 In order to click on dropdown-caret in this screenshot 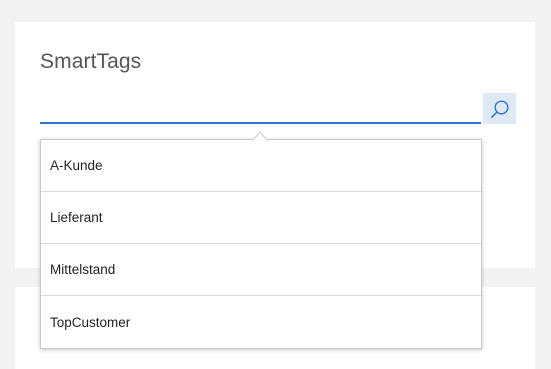, I will do `click(260, 136)`.